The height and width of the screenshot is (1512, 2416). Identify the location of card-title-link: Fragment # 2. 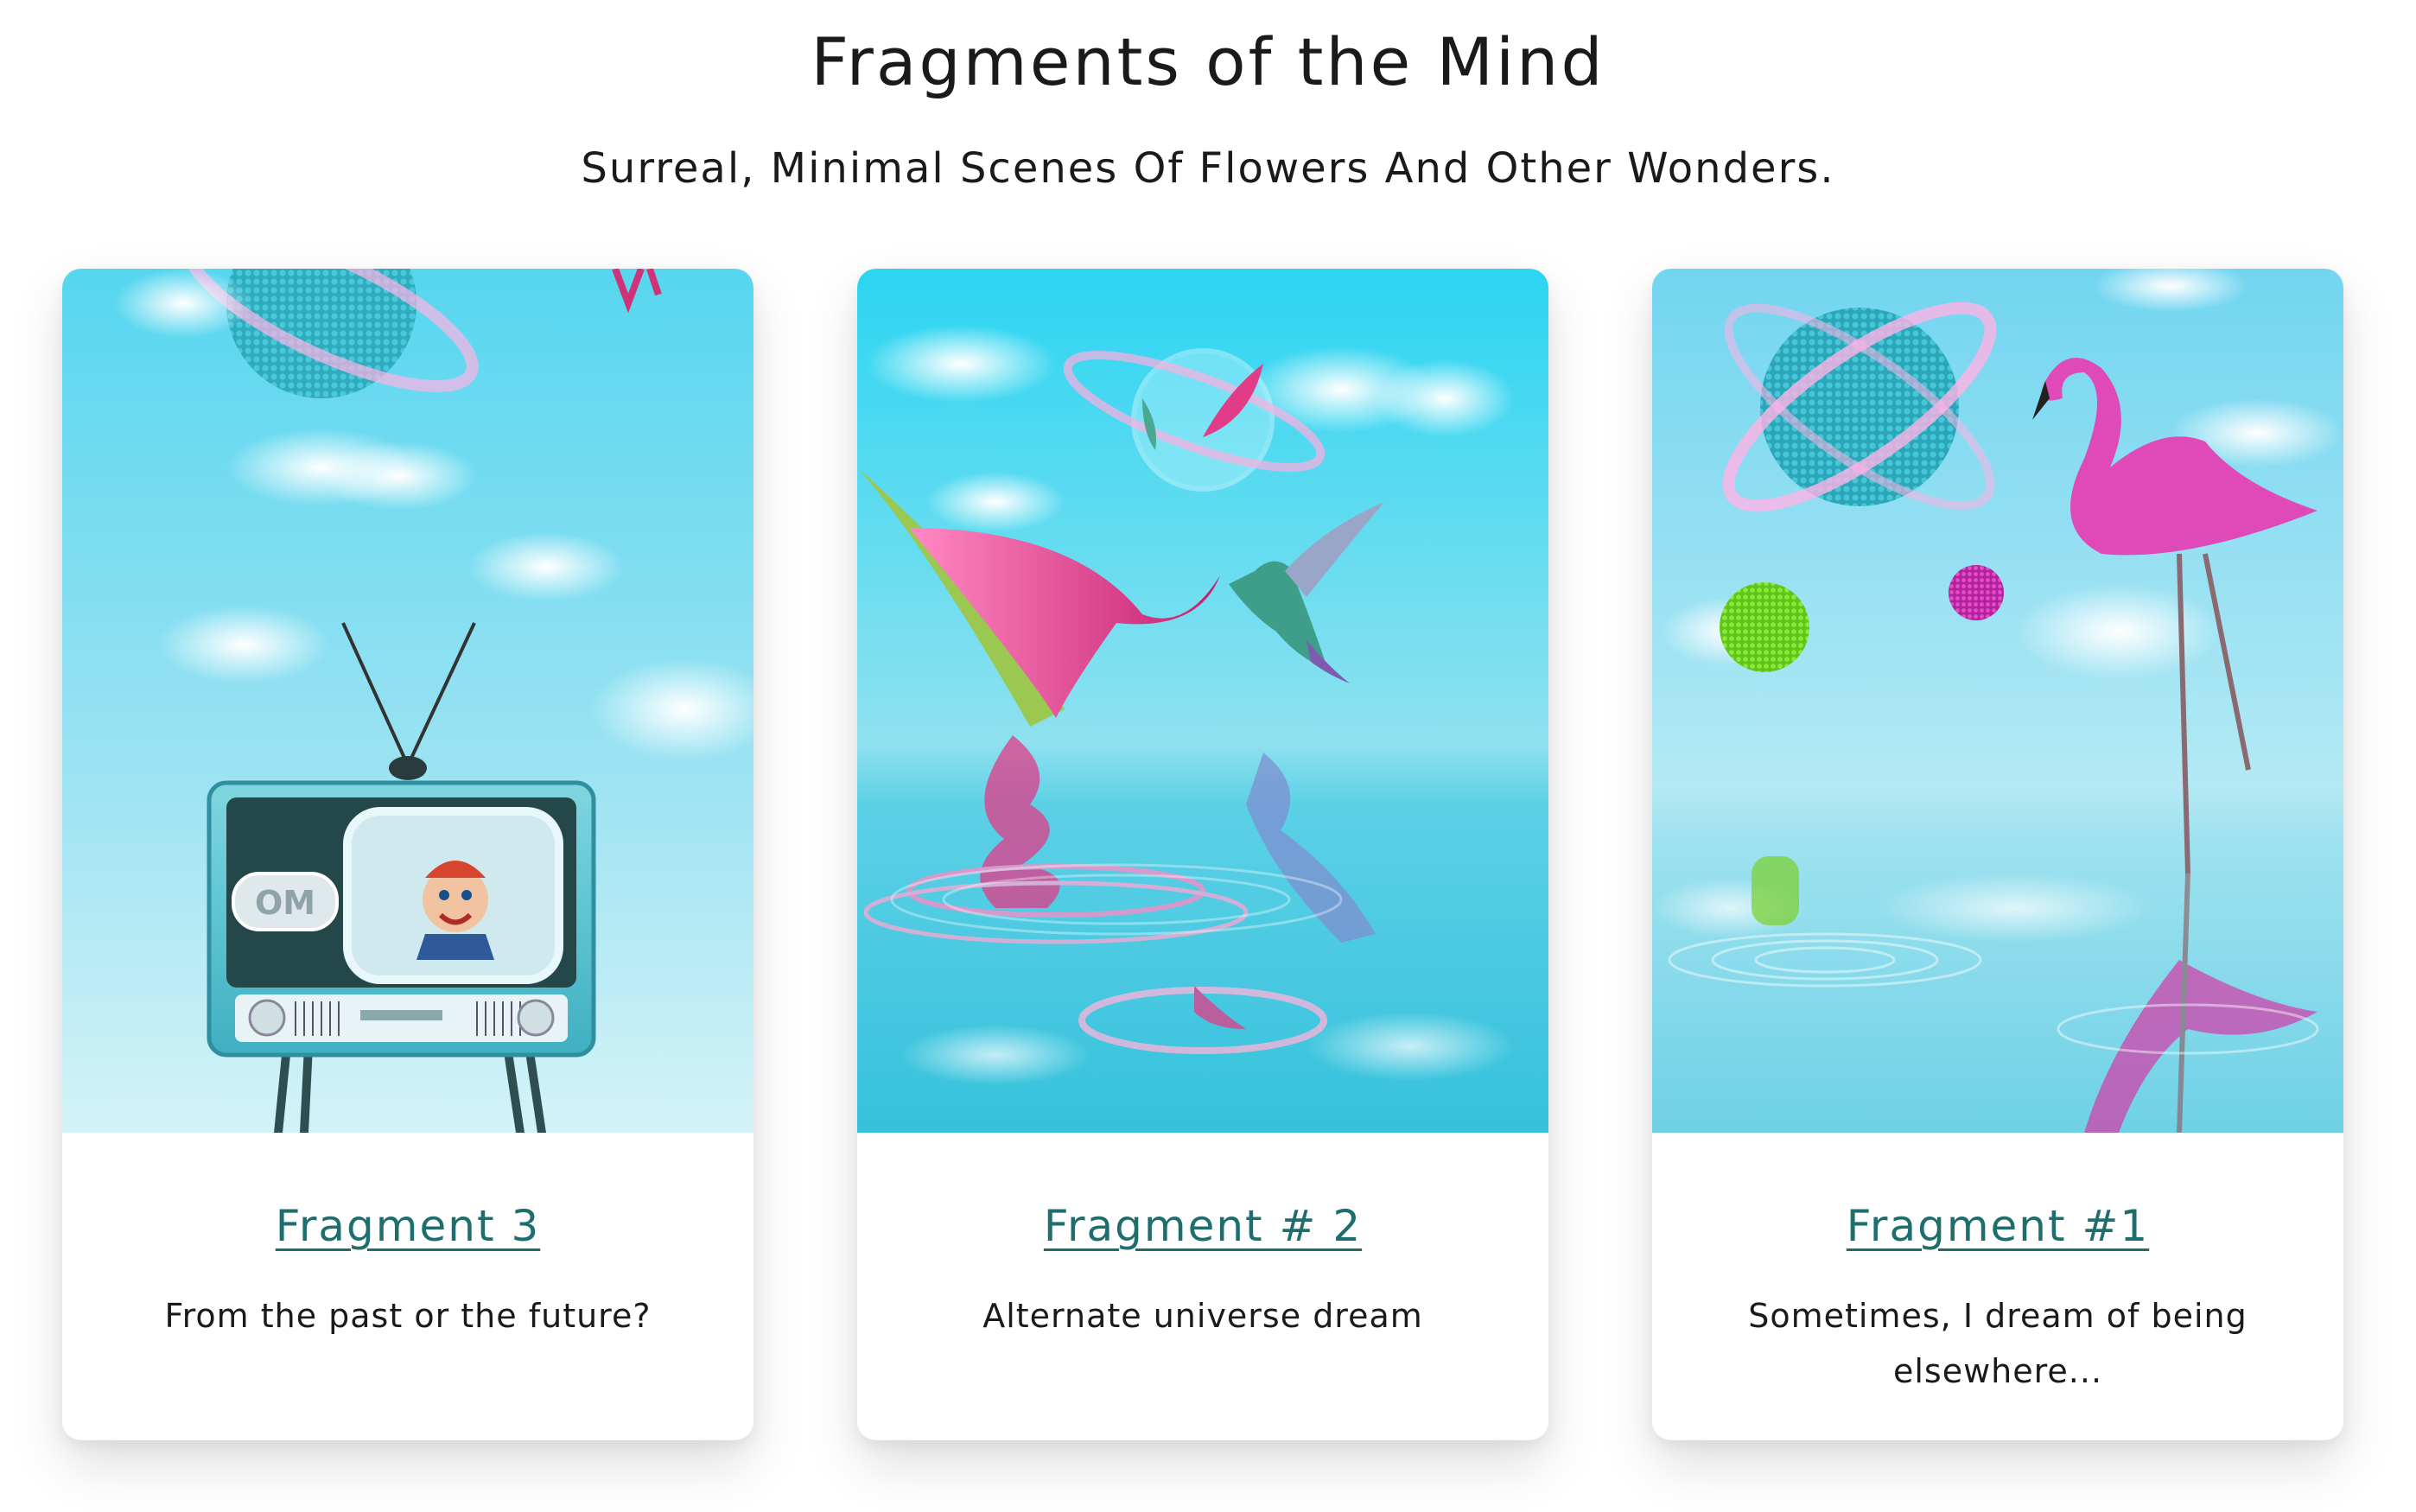
(1202, 1226).